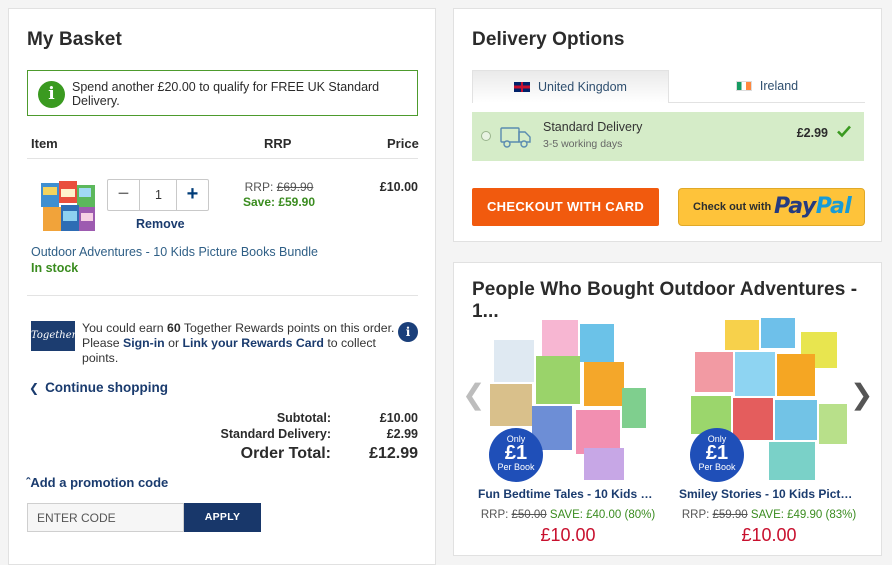  Describe the element at coordinates (101, 343) in the screenshot. I see `rewards-text: Please` at that location.